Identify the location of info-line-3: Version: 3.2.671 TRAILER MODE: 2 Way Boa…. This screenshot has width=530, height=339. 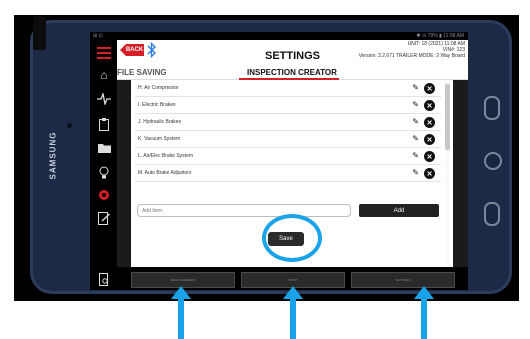
(411, 56).